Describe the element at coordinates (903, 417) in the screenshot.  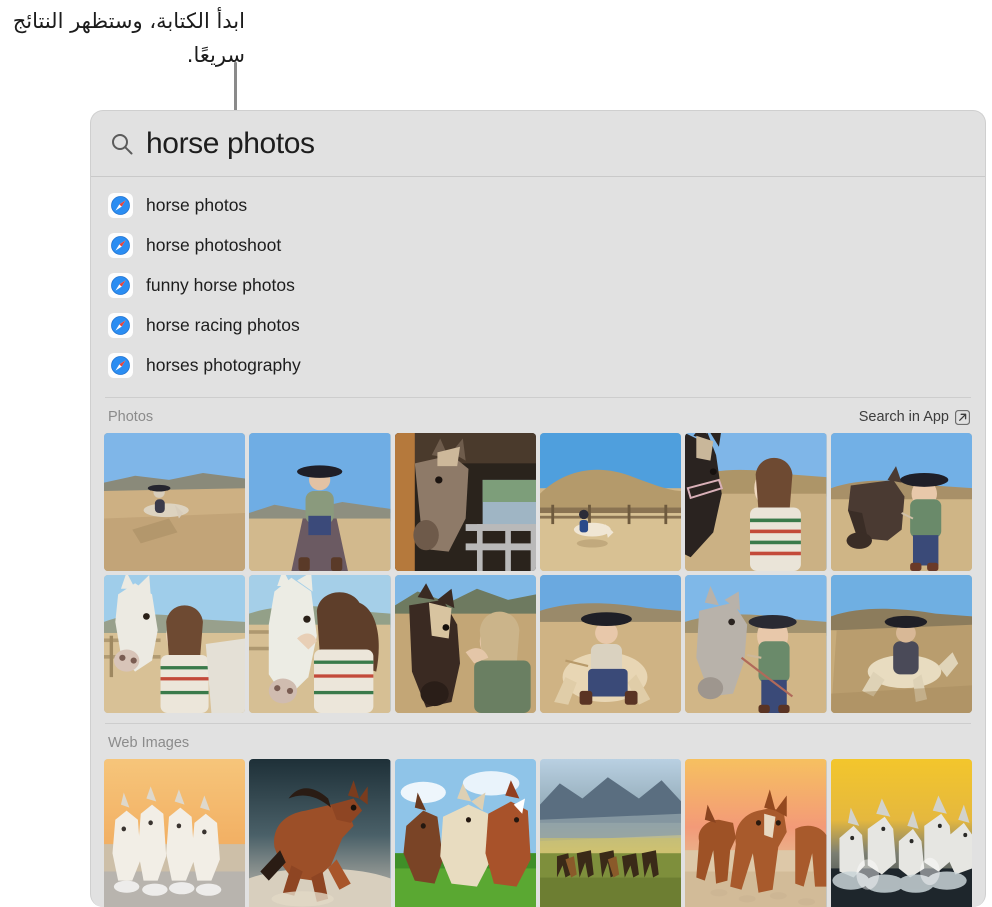
I see `search-in-app-label: Search in App` at that location.